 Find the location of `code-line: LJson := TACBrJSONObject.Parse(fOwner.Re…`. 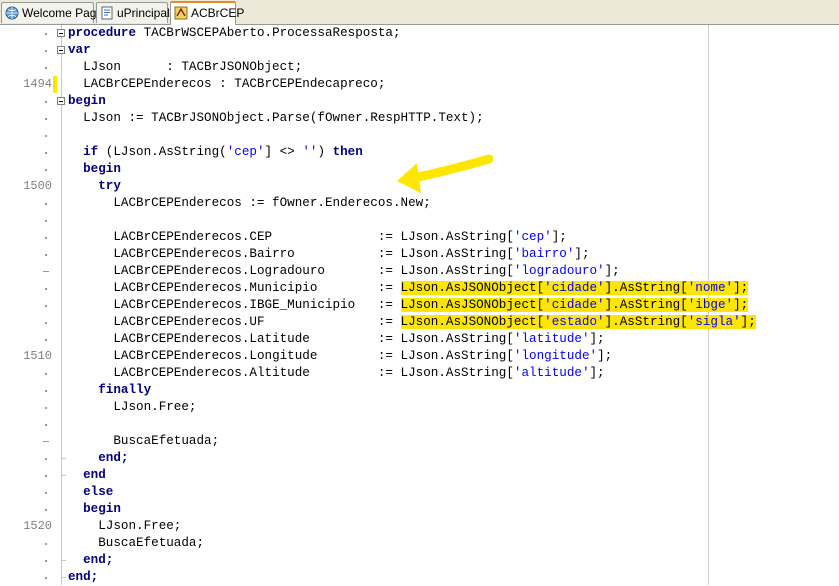

code-line: LJson := TACBrJSONObject.Parse(fOwner.Re… is located at coordinates (419, 118).